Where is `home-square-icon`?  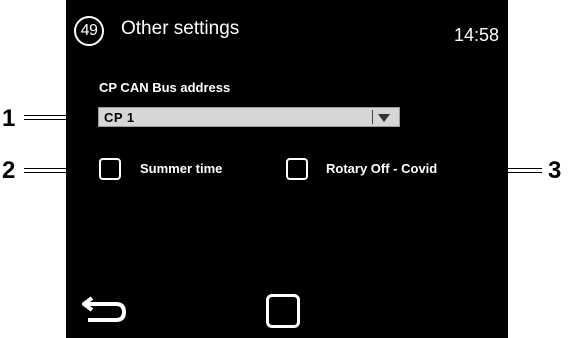
home-square-icon is located at coordinates (283, 311).